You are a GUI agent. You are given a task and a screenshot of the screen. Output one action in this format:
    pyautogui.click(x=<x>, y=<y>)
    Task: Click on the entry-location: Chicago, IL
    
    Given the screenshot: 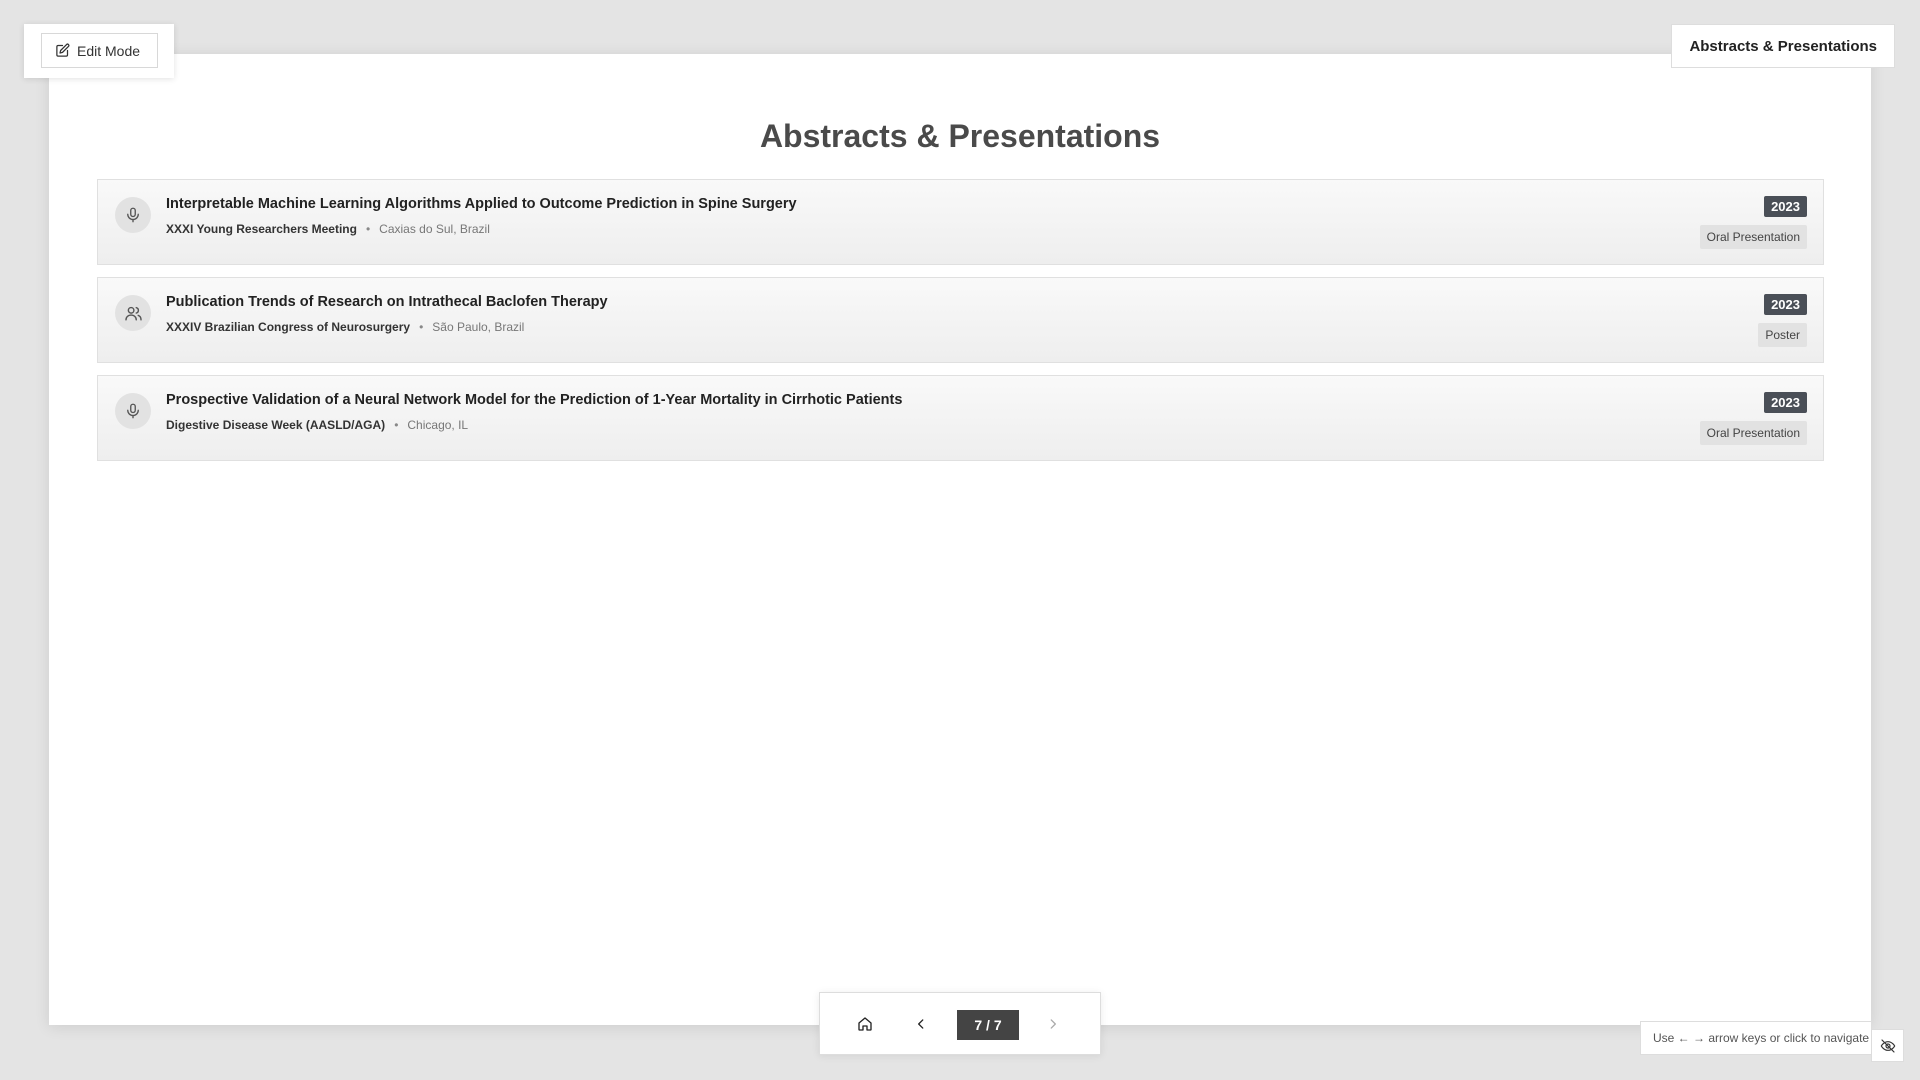 What is the action you would take?
    pyautogui.click(x=438, y=425)
    